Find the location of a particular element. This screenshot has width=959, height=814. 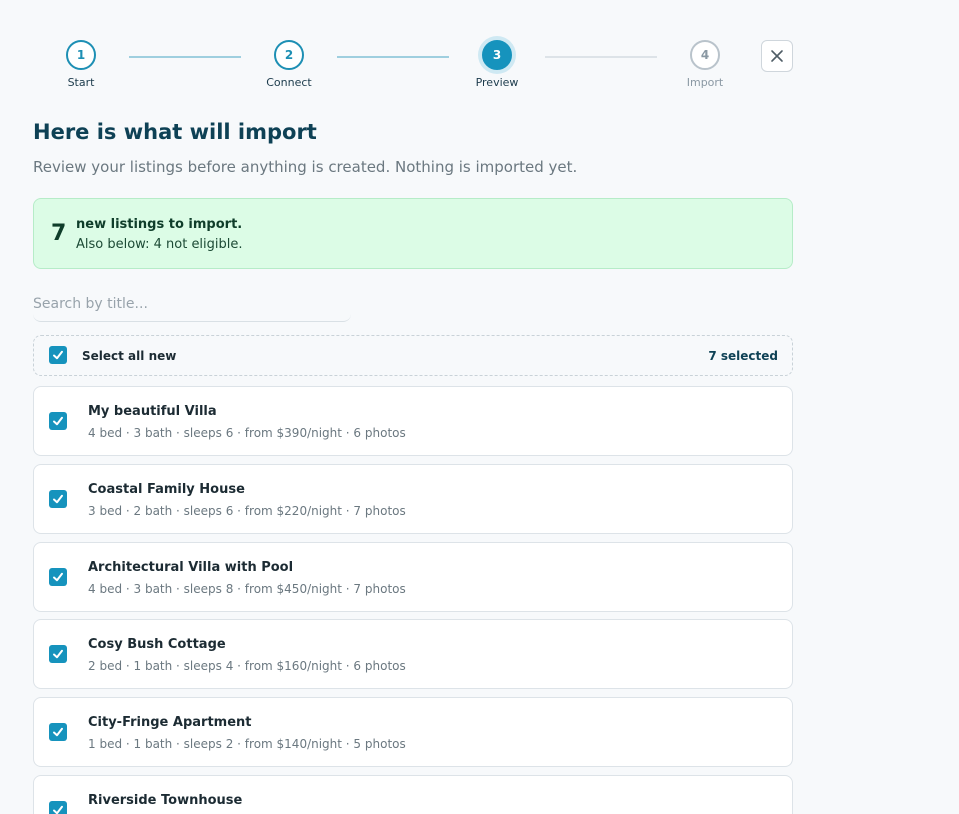

step-connect: 2 Connect is located at coordinates (289, 64).